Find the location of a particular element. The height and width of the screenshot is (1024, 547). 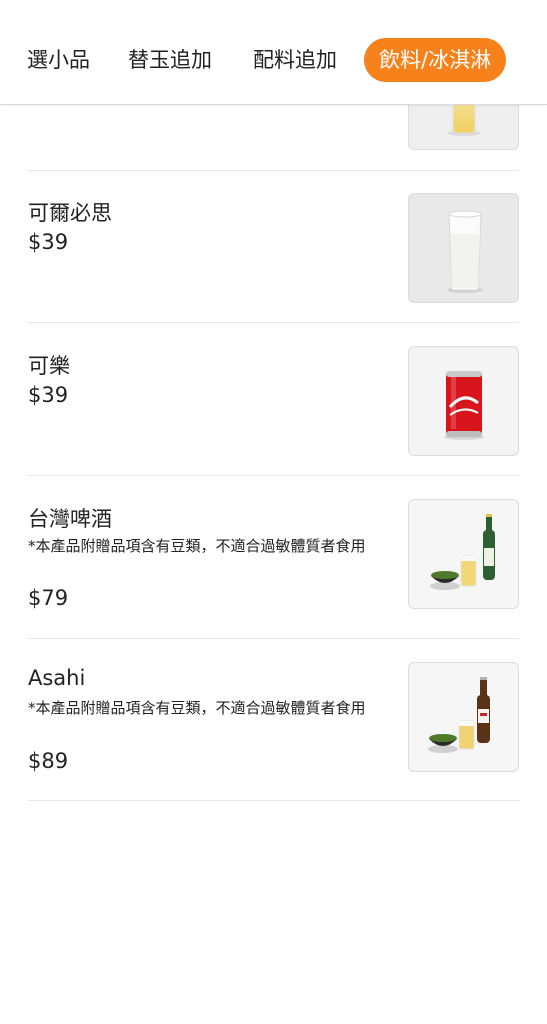

taiwan-beer-set-image is located at coordinates (463, 554).